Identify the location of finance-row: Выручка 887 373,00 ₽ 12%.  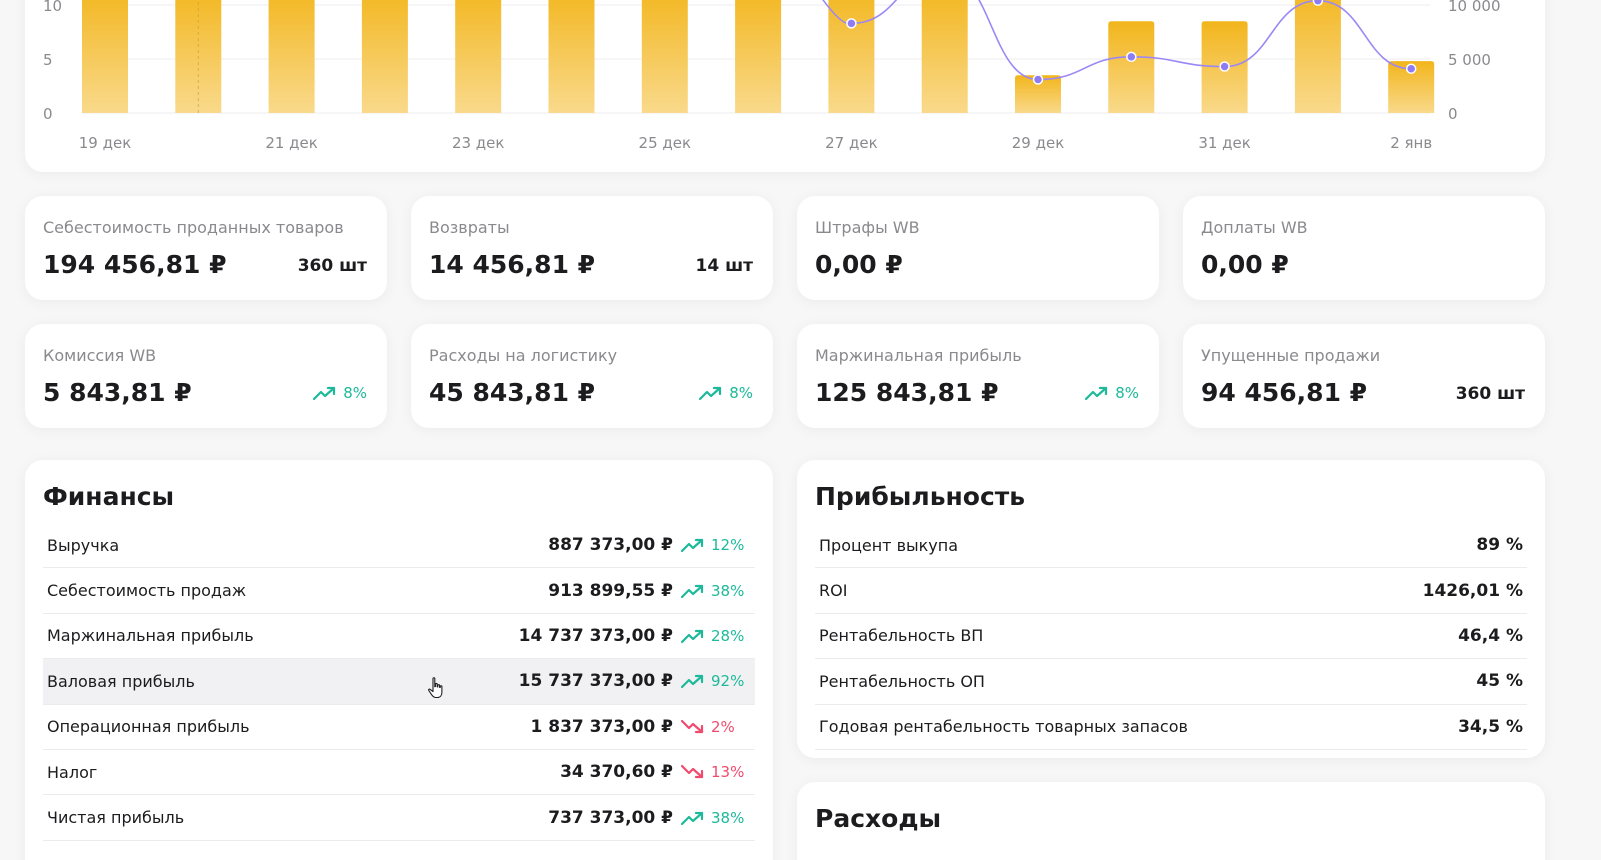
(399, 546).